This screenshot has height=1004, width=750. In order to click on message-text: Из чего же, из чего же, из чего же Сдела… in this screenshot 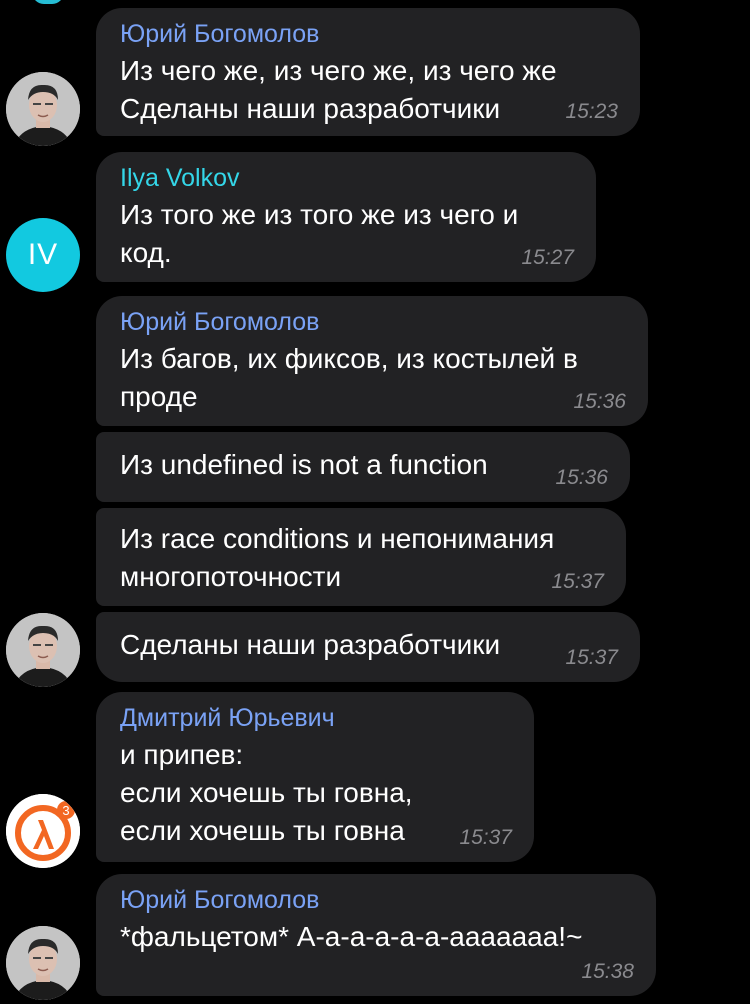, I will do `click(338, 89)`.